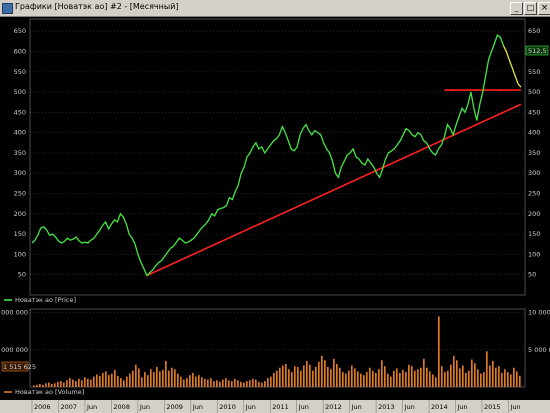  What do you see at coordinates (20, 92) in the screenshot?
I see `price-y-tick-left: 500` at bounding box center [20, 92].